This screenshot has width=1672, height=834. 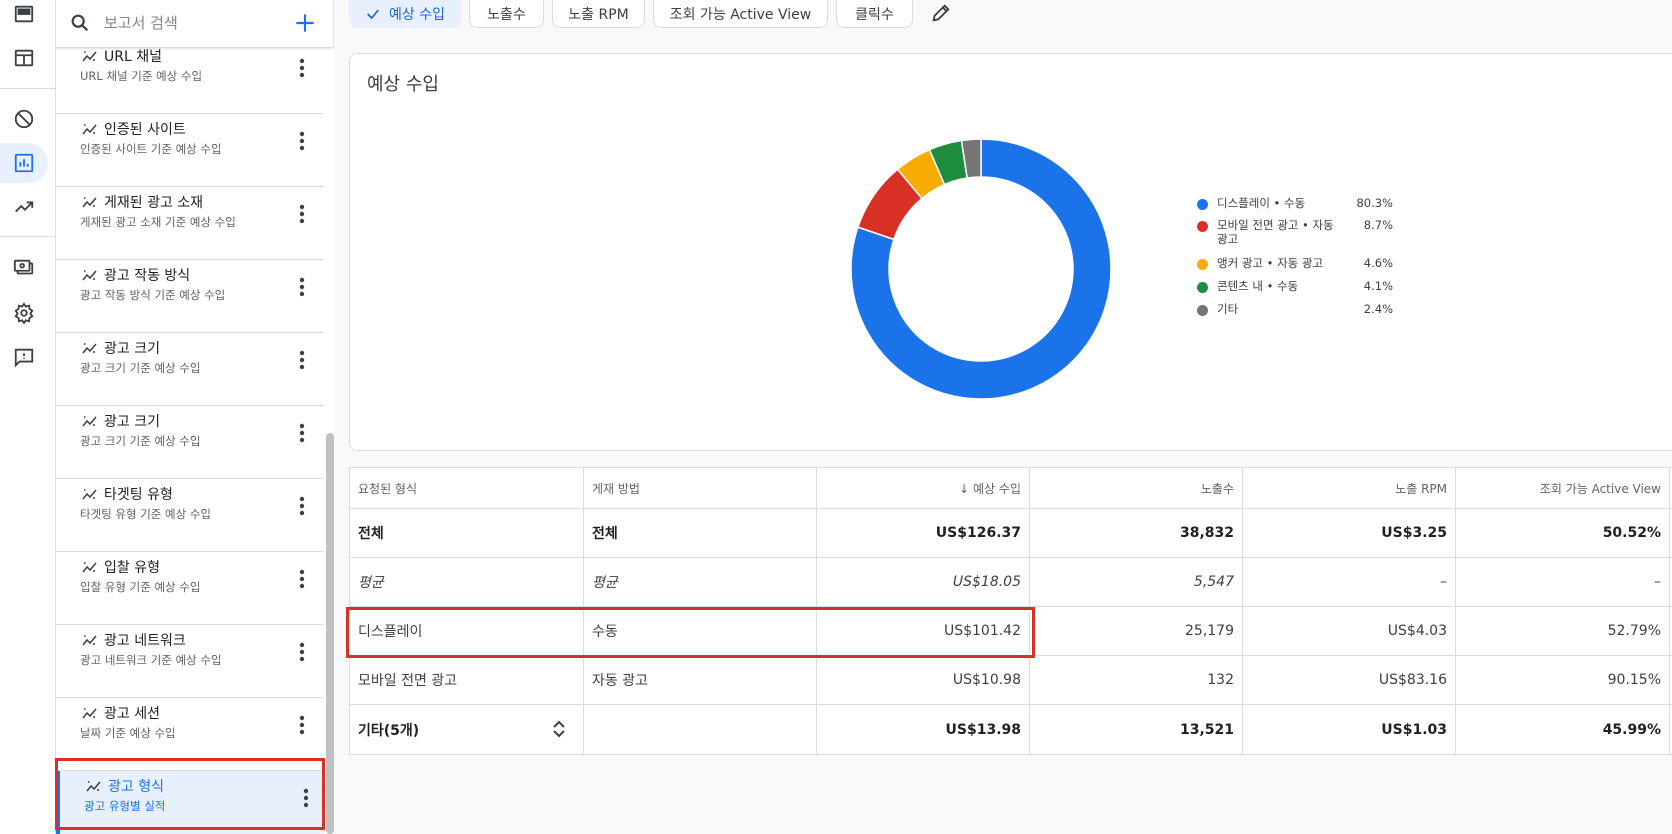 I want to click on report-title: 인증된 사이트, so click(x=145, y=130).